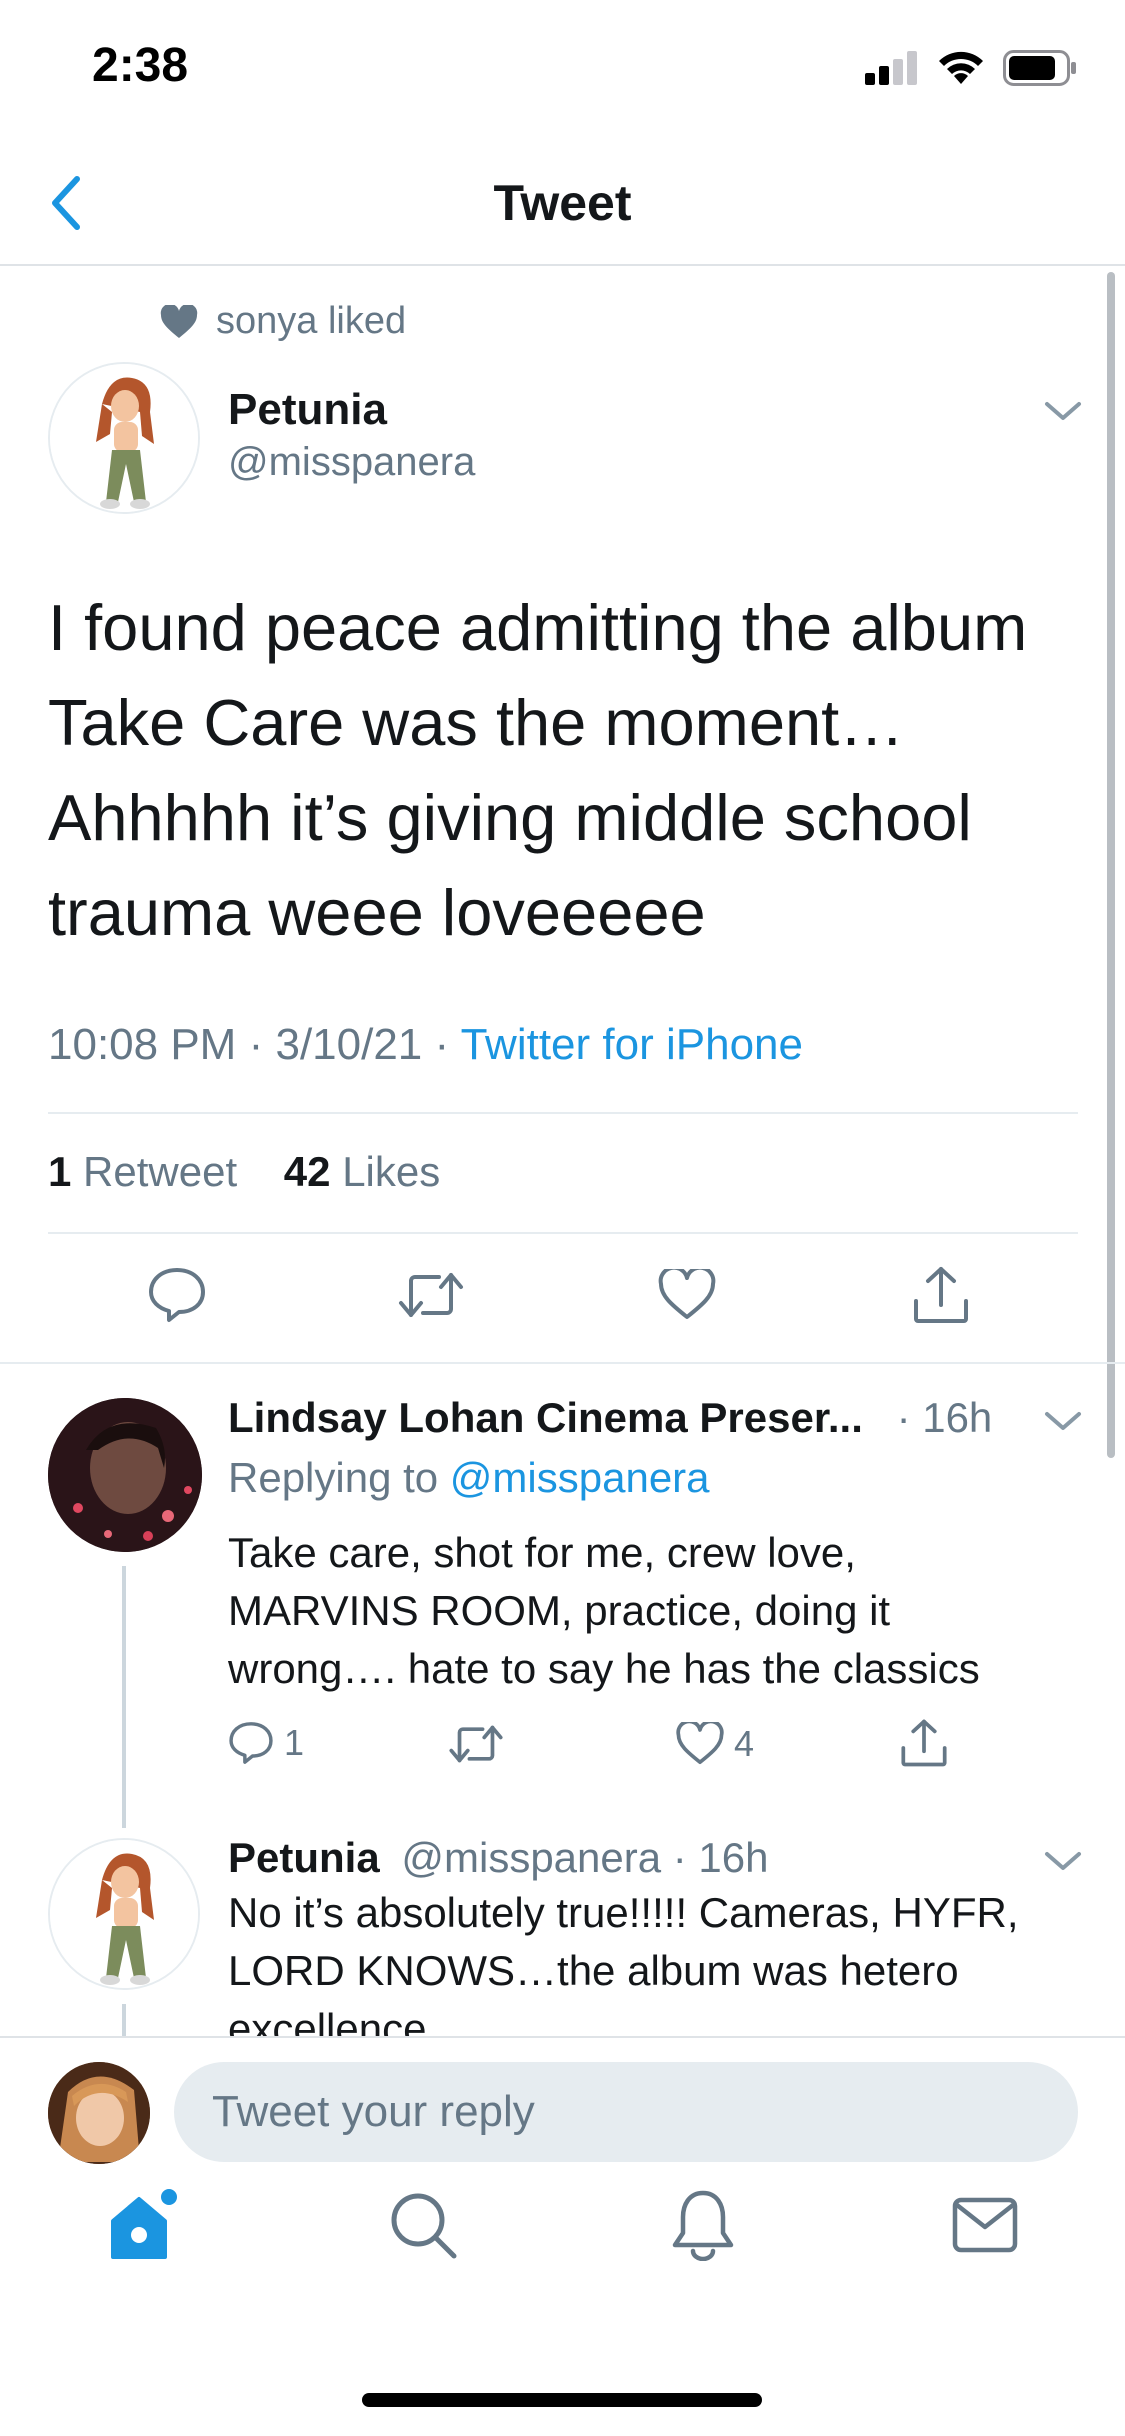  I want to click on tab-messages, so click(985, 2225).